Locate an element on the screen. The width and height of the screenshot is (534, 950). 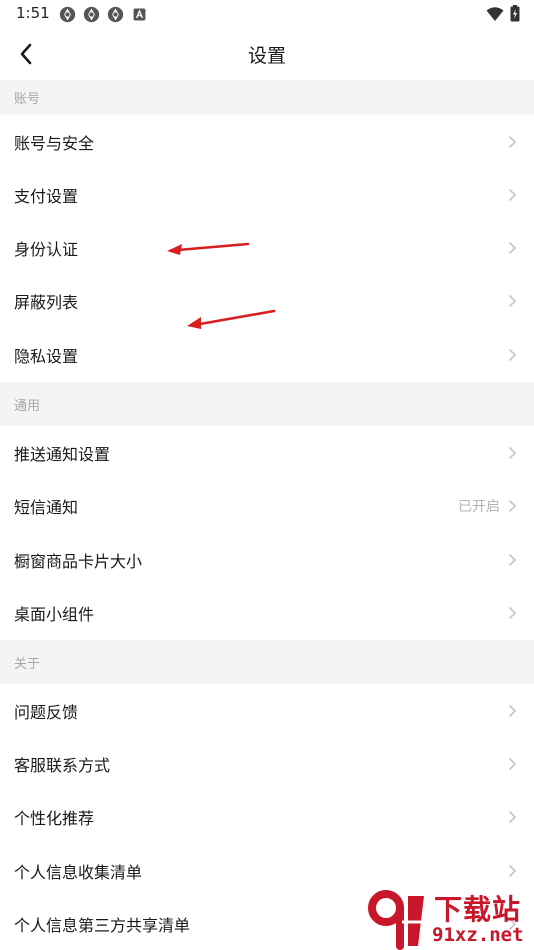
settings-item-feedback: 问题反馈 is located at coordinates (267, 710).